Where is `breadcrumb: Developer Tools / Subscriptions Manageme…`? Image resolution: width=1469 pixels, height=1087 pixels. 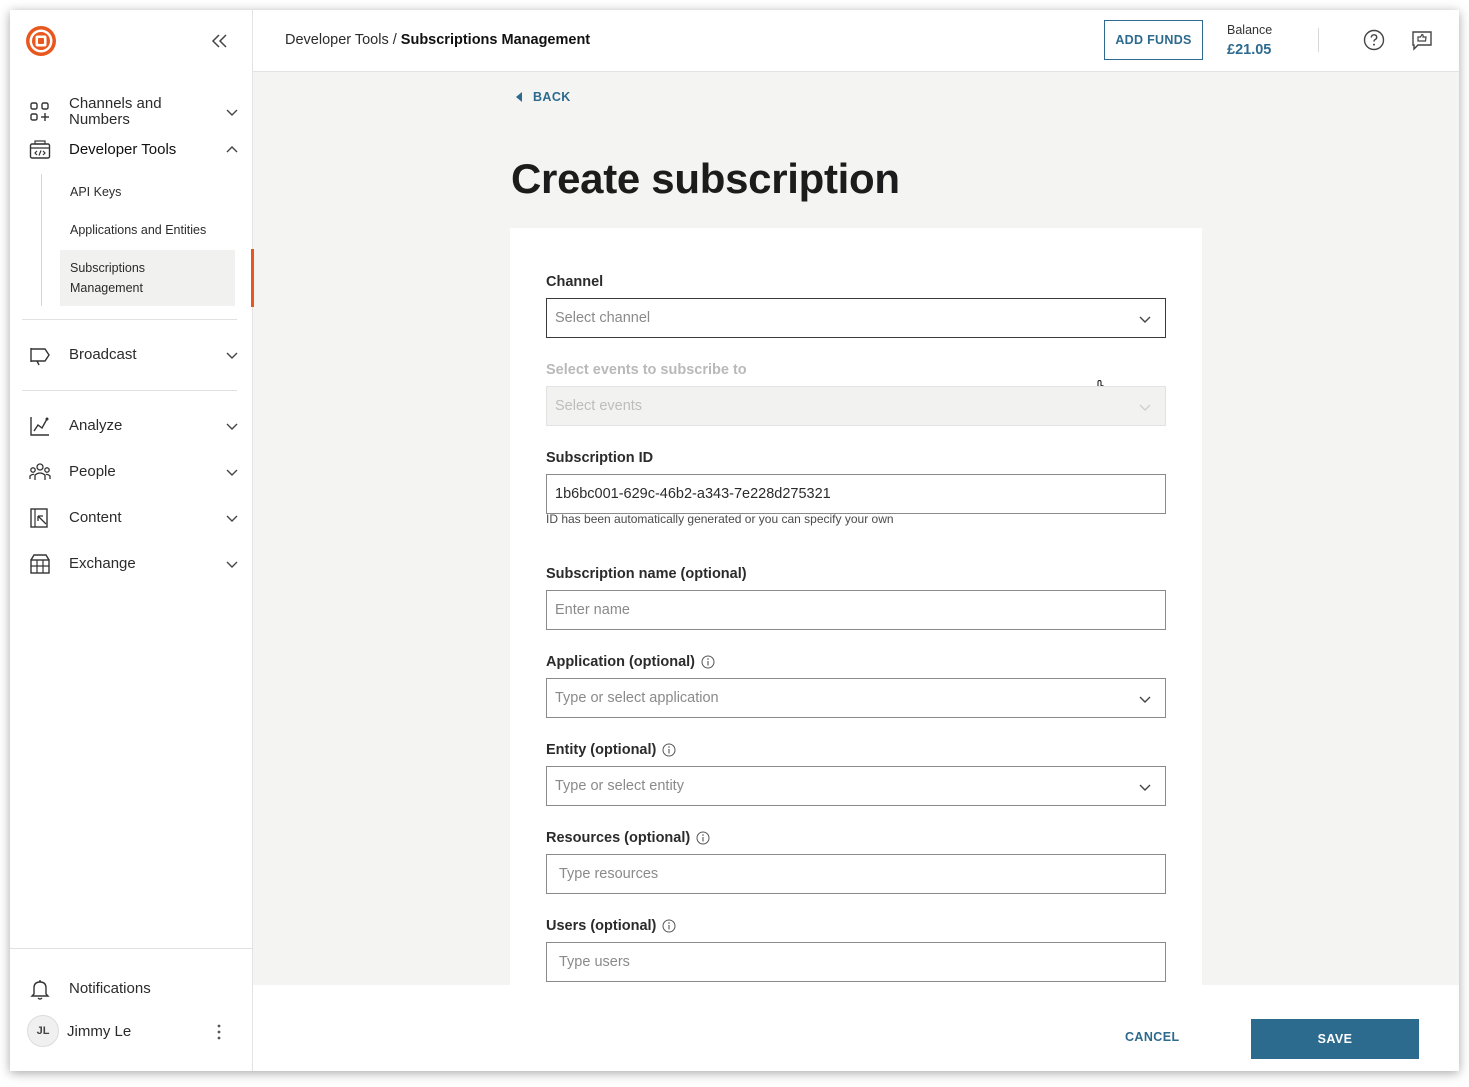 breadcrumb: Developer Tools / Subscriptions Manageme… is located at coordinates (437, 40).